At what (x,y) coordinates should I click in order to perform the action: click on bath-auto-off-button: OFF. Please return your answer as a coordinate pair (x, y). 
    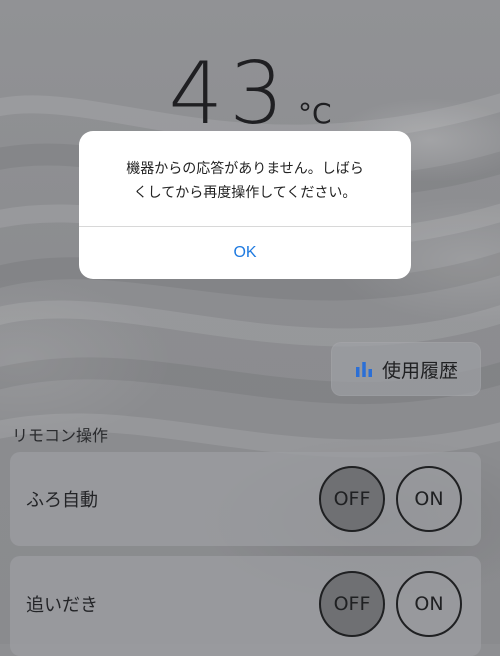
    Looking at the image, I should click on (352, 499).